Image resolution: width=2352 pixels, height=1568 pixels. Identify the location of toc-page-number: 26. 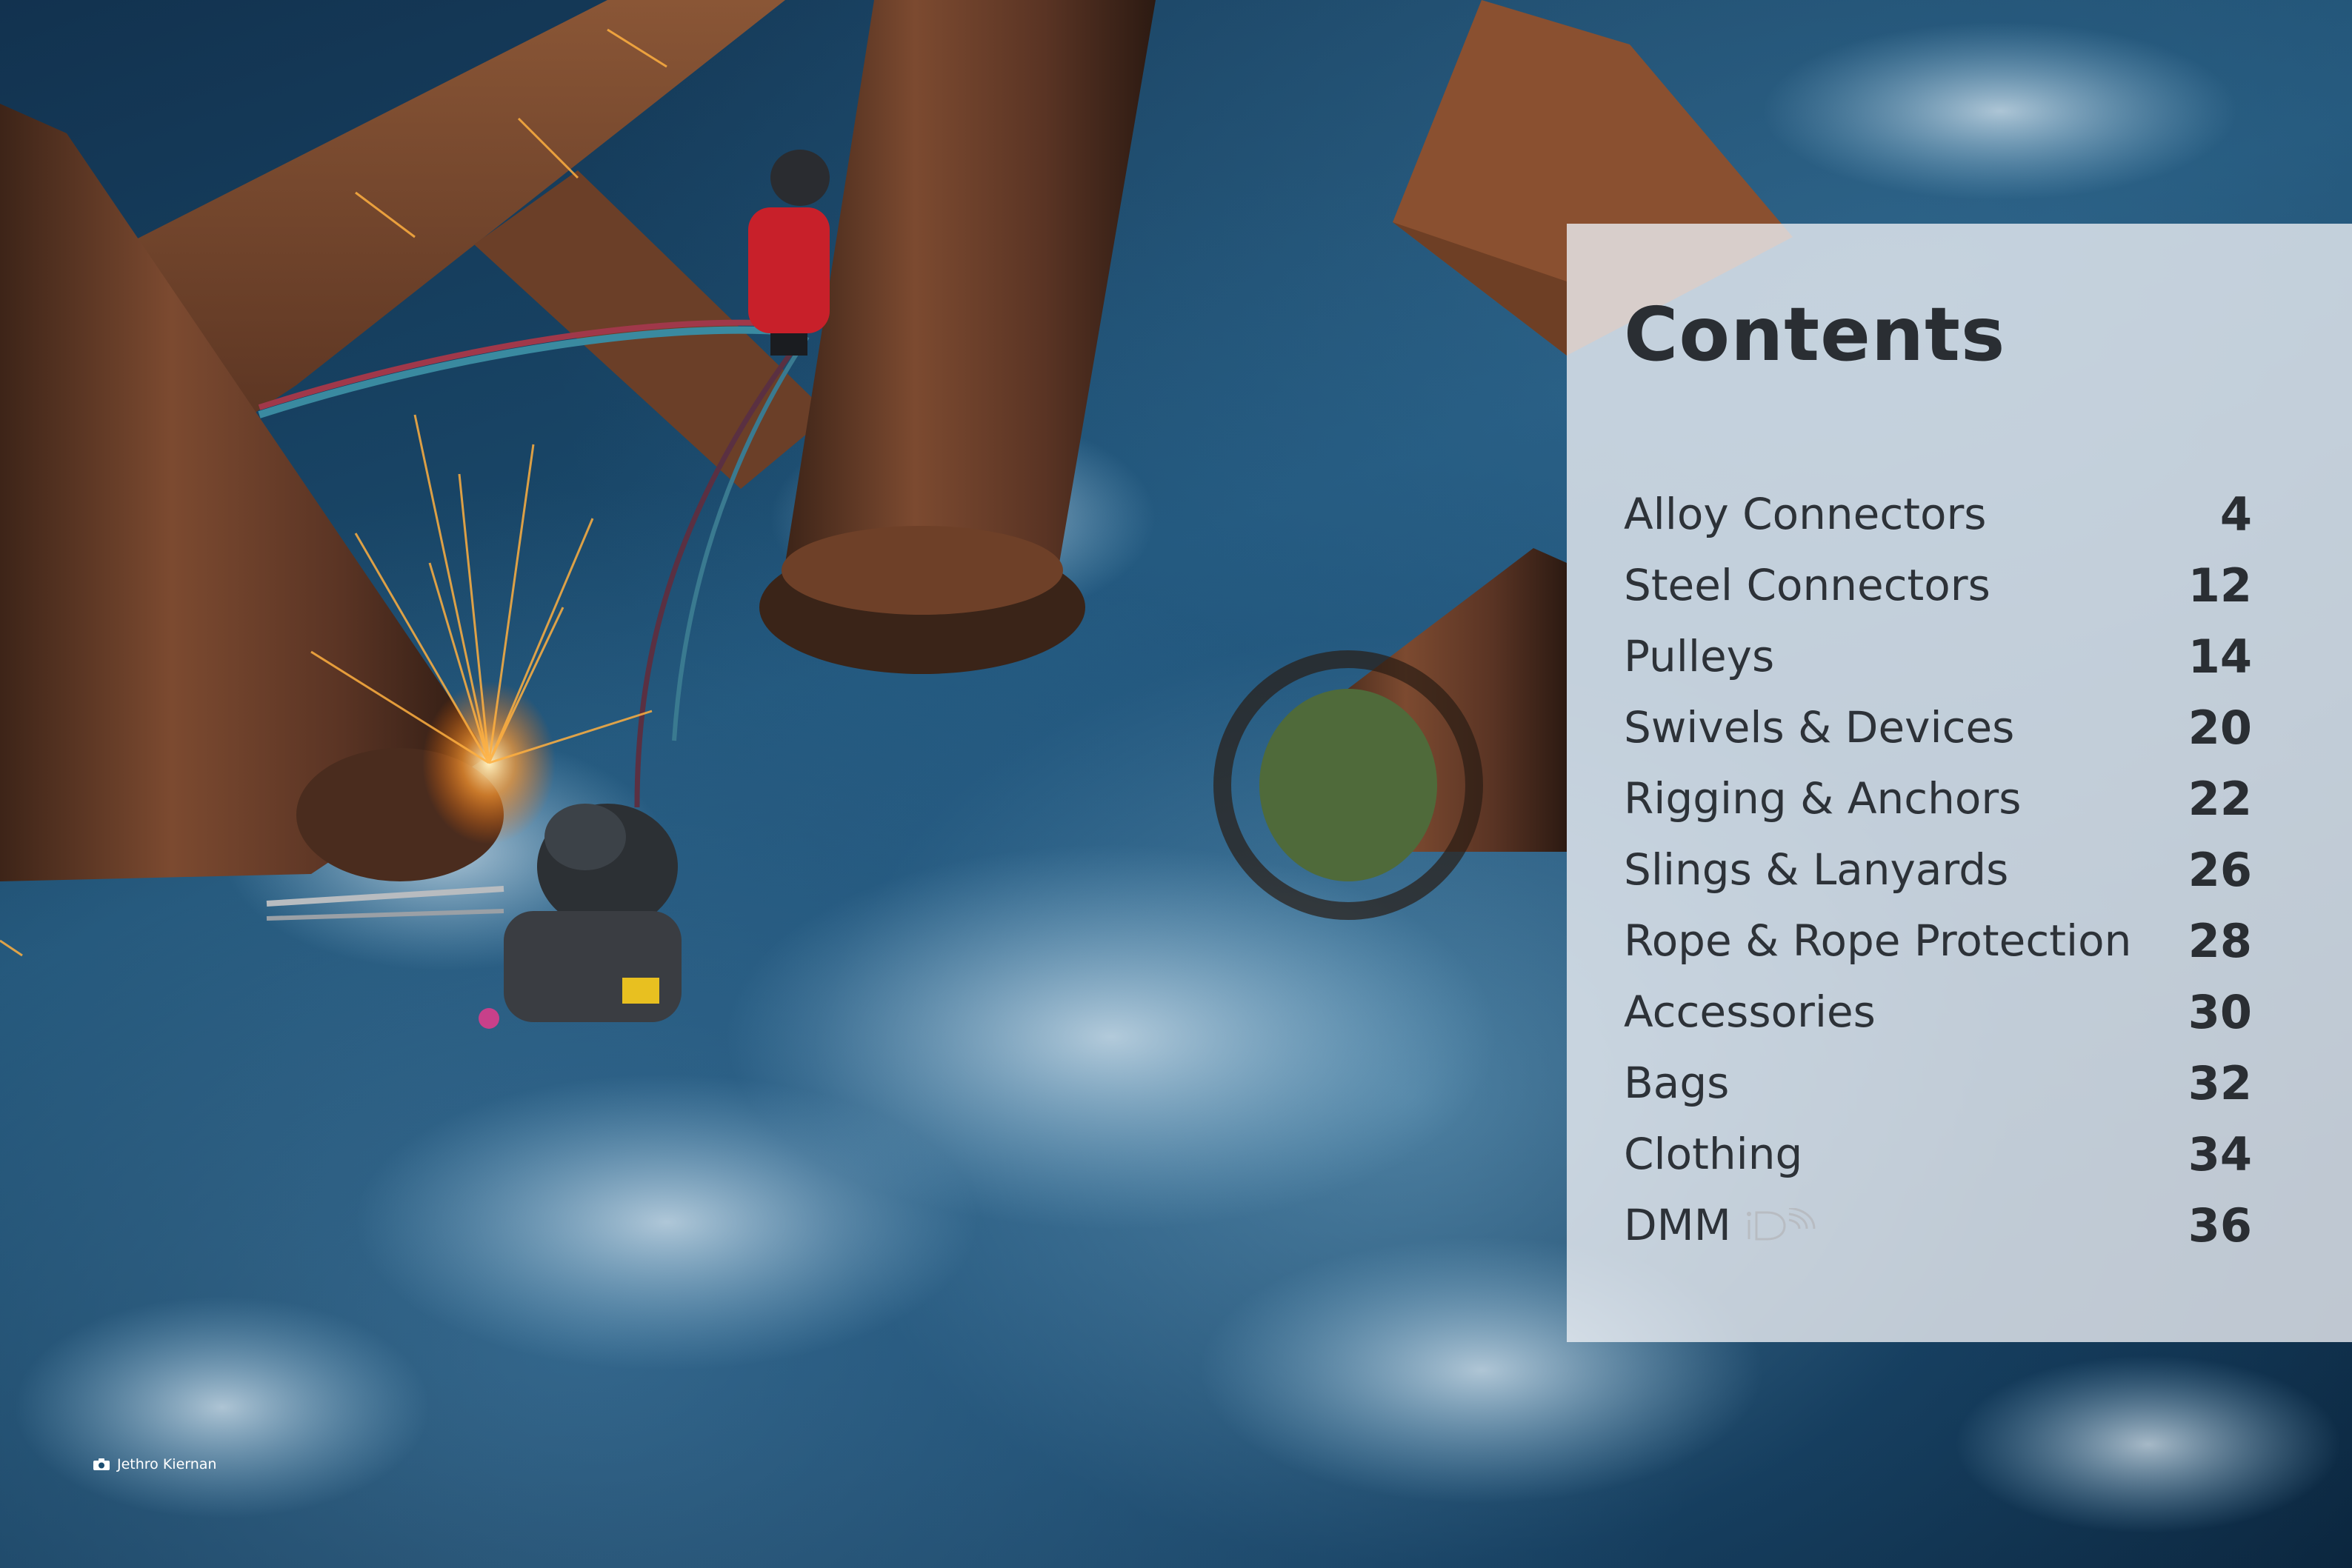
(2220, 870).